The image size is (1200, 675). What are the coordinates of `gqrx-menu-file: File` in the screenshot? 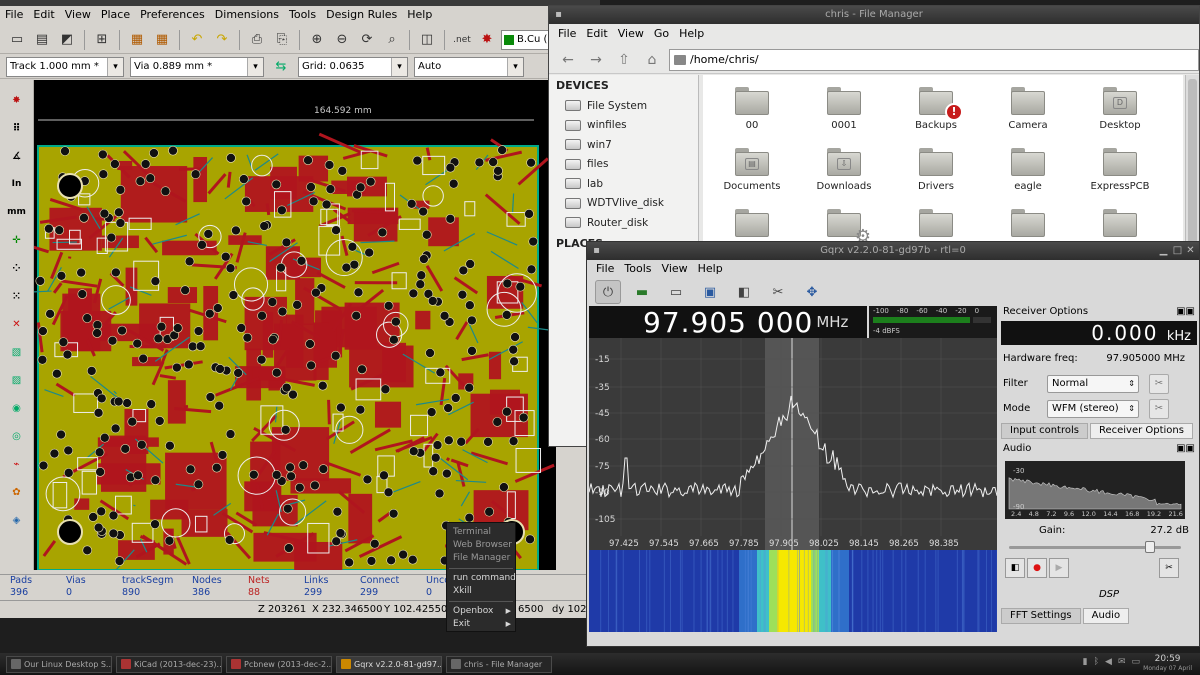 It's located at (605, 269).